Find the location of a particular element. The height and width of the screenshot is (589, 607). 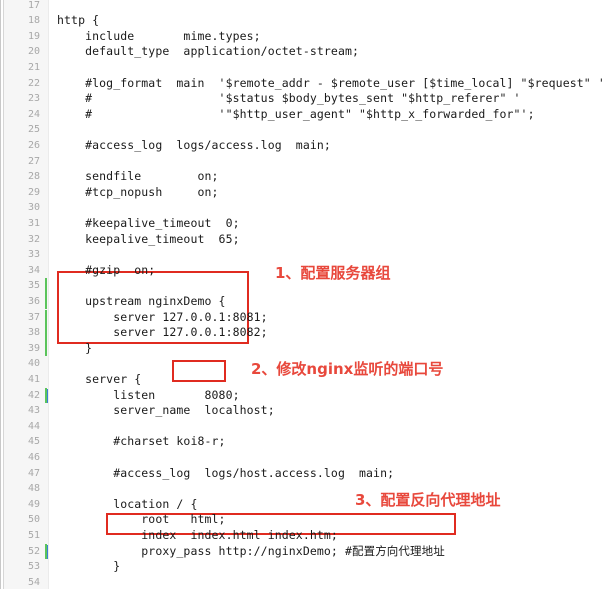

code-line: #keepalive_timeout 0; is located at coordinates (148, 224).